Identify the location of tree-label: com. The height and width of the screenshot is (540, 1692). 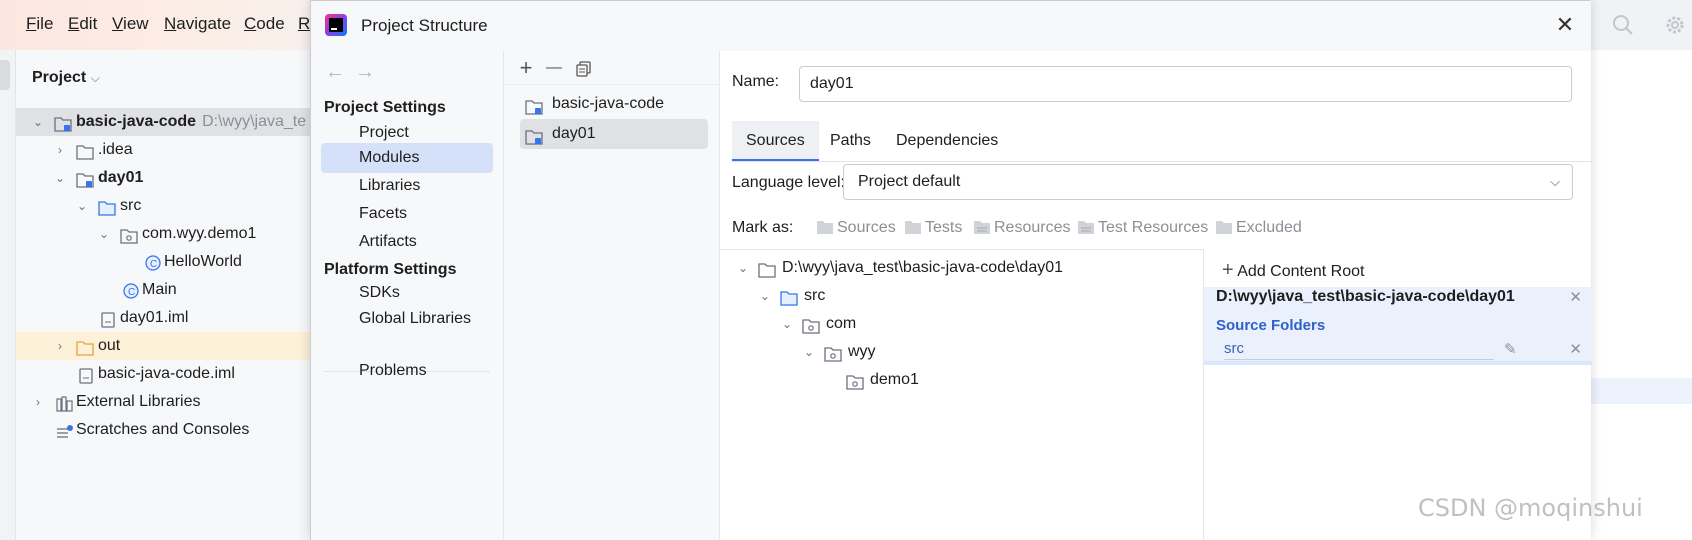
(841, 323).